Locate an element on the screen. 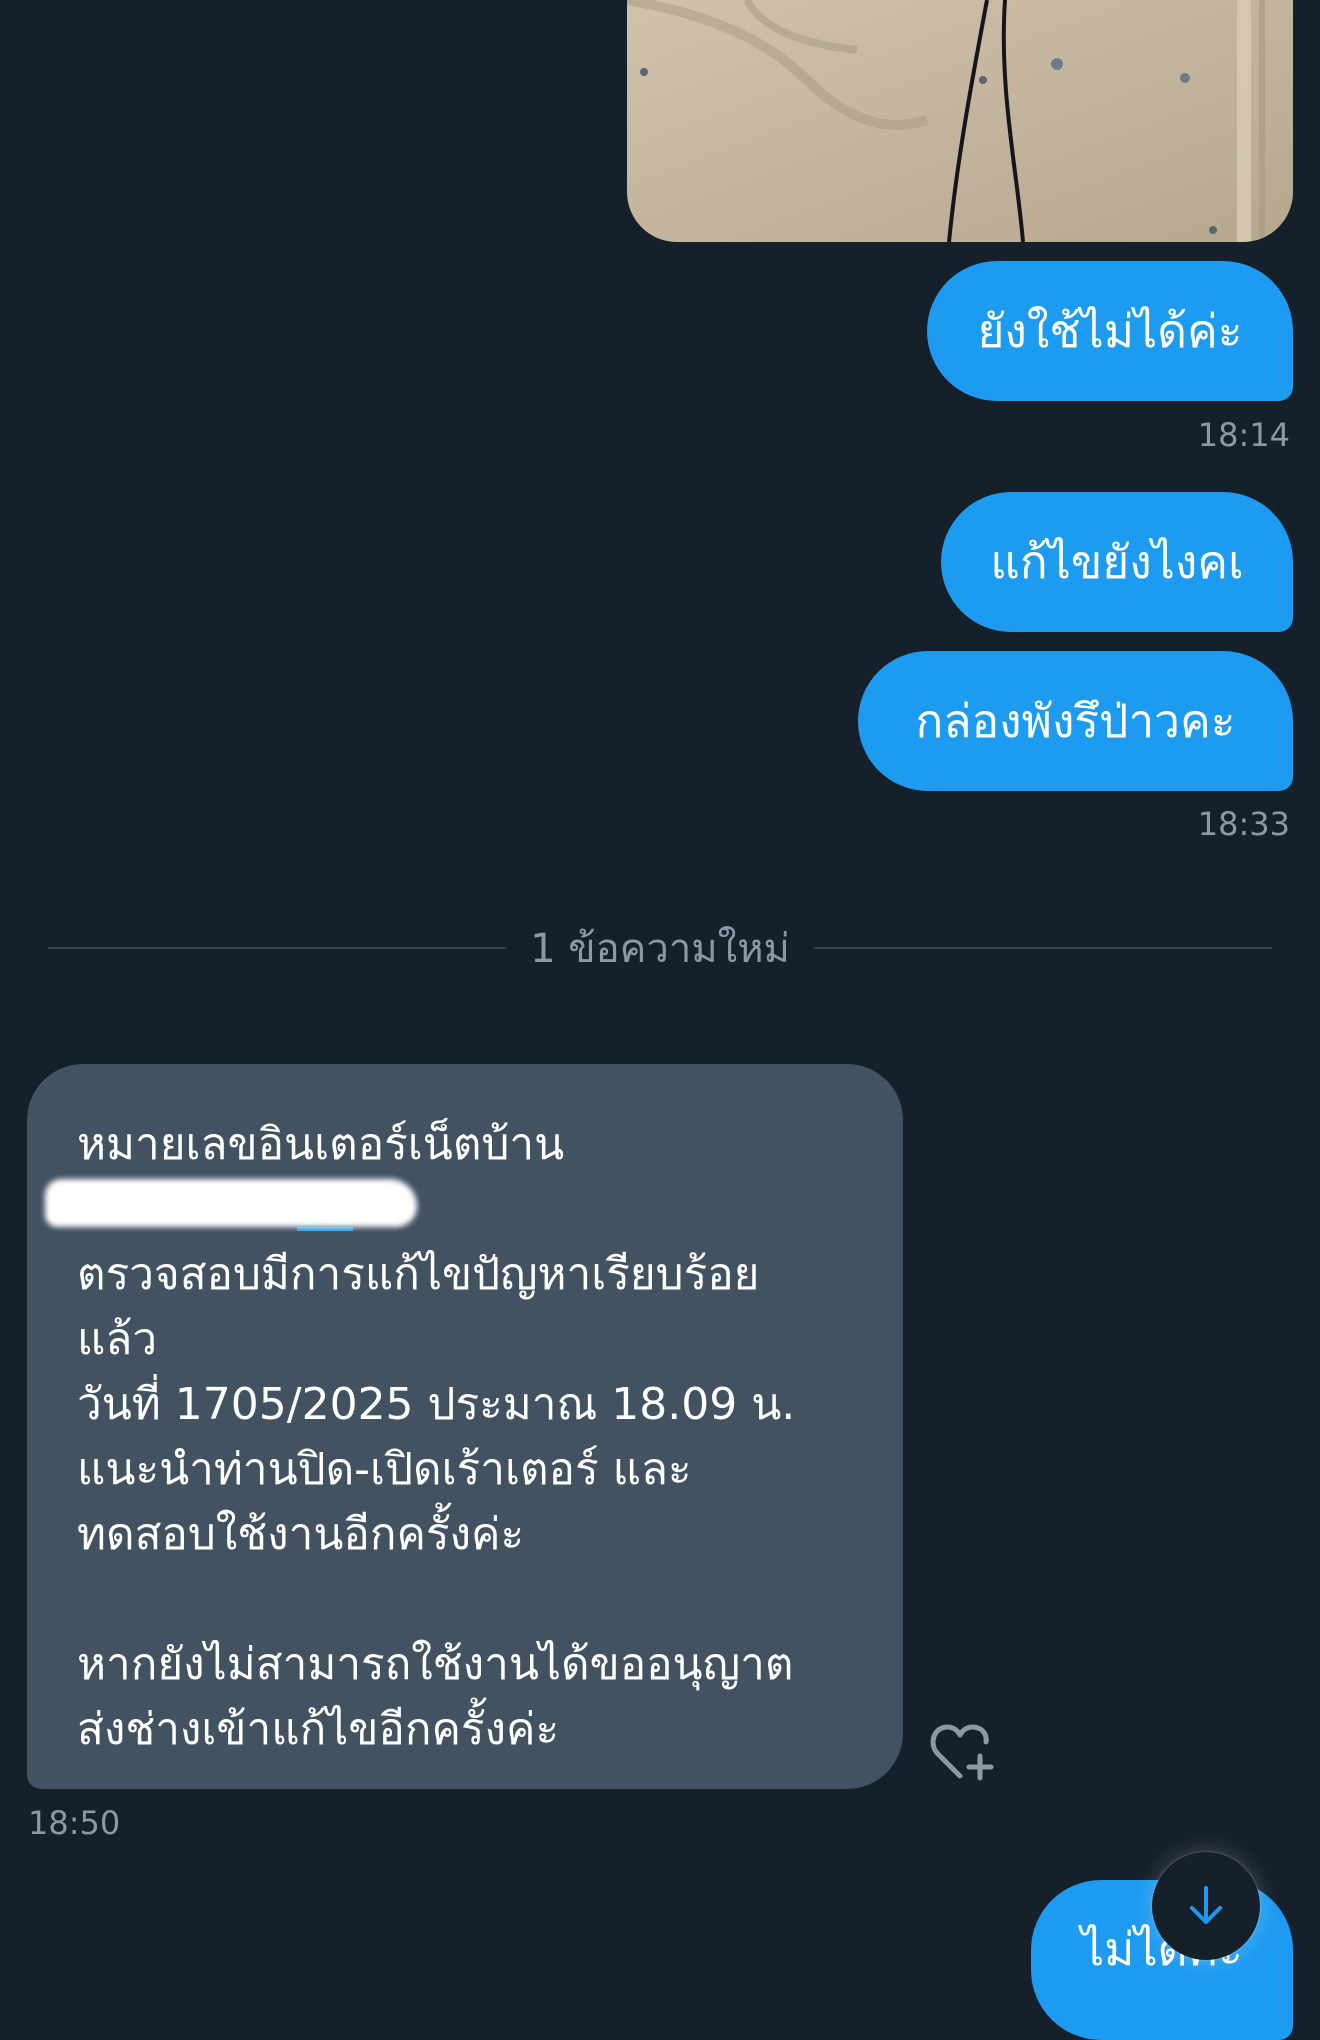 This screenshot has height=2040, width=1320. message-line: ส่งช่างเข้าแก้ไขอีกครั้งค่ะ is located at coordinates (318, 1729).